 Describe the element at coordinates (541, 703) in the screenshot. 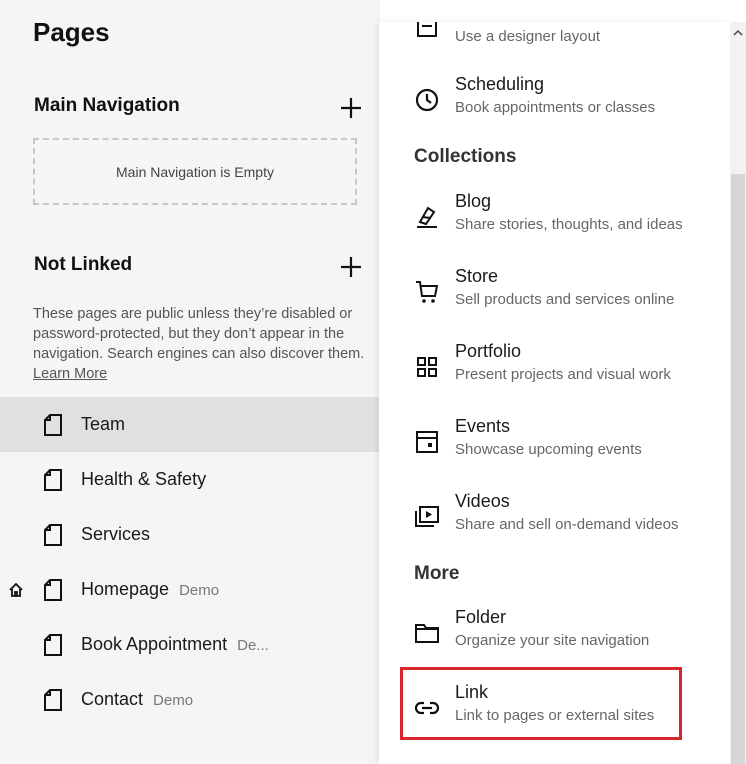

I see `link-highlight-box` at that location.